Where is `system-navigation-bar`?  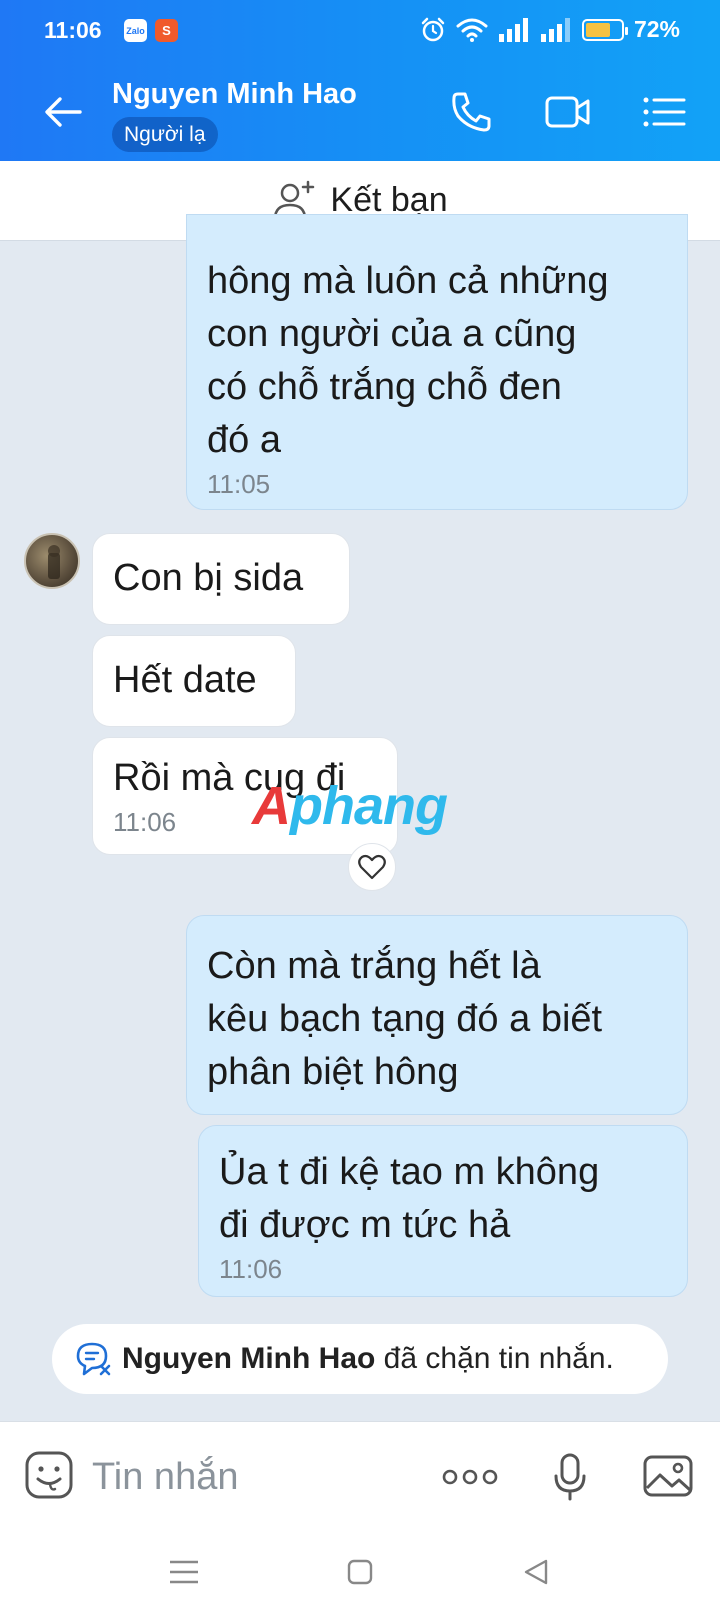
system-navigation-bar is located at coordinates (360, 1572).